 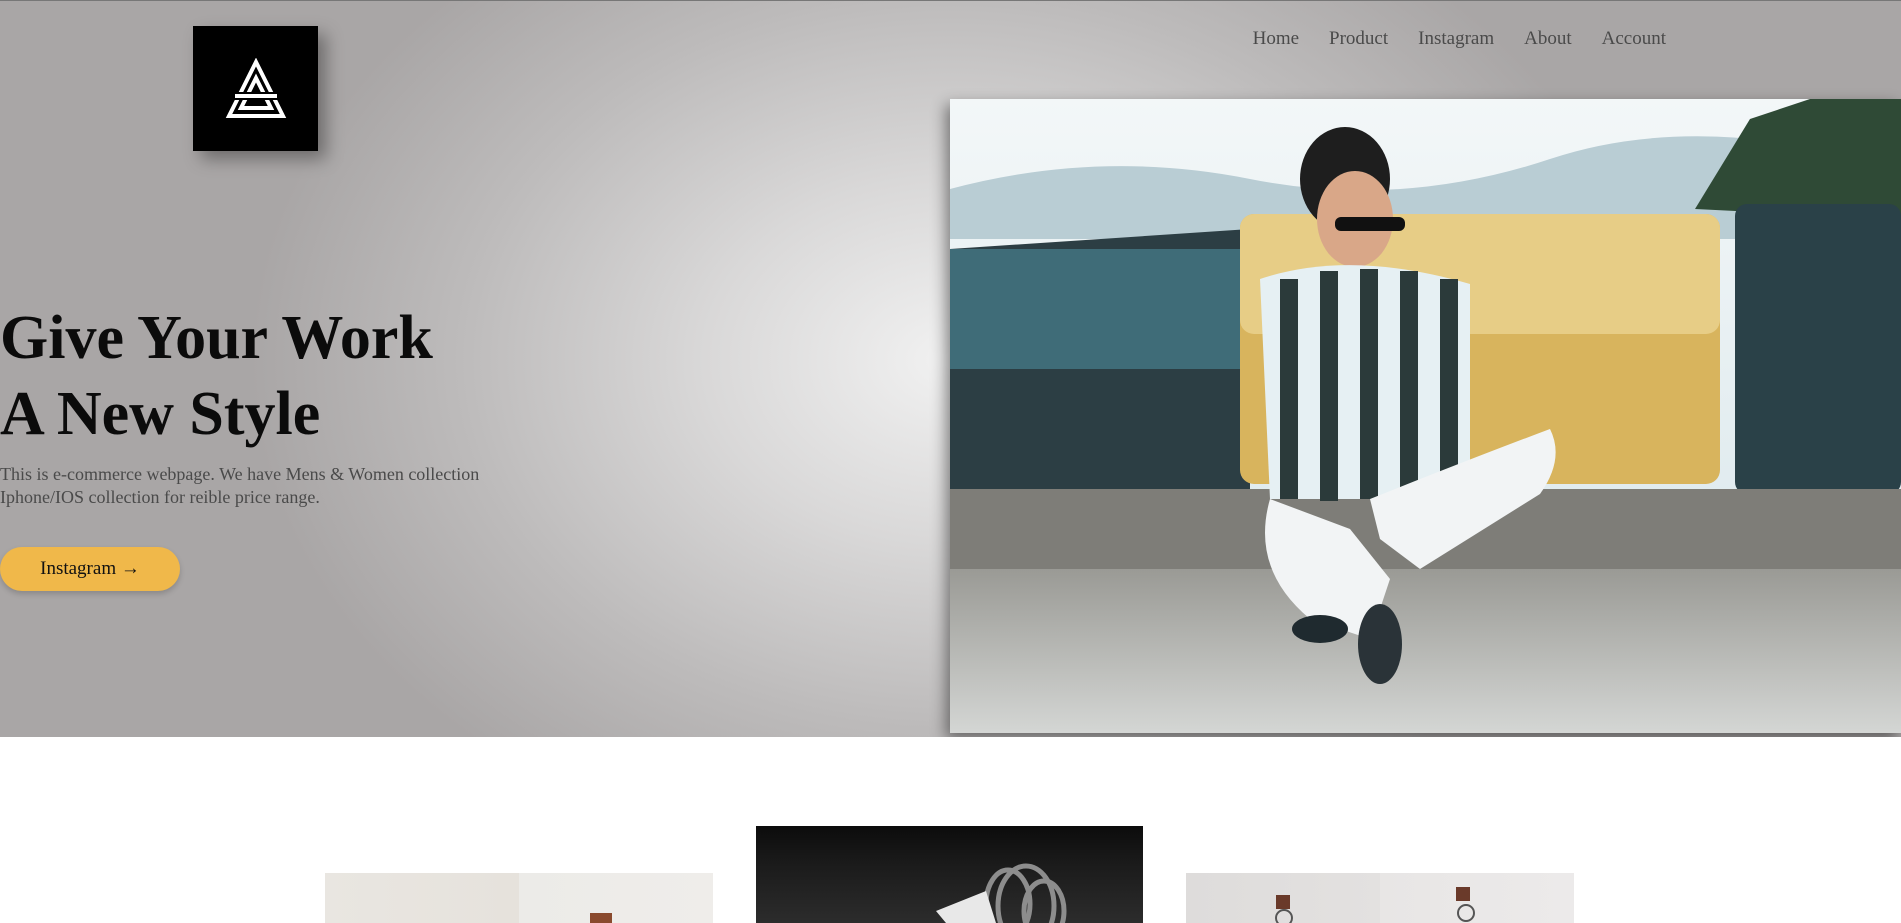 I want to click on instagram-cta-button: Instagram →, so click(x=90, y=569).